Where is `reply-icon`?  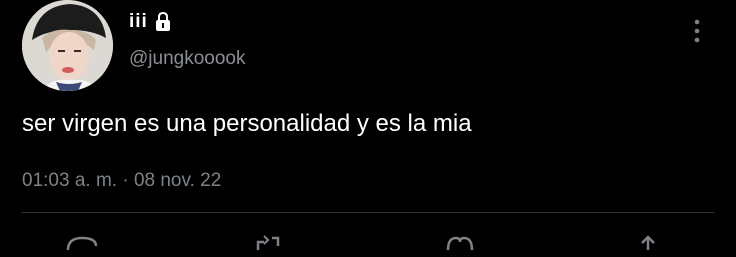 reply-icon is located at coordinates (82, 242).